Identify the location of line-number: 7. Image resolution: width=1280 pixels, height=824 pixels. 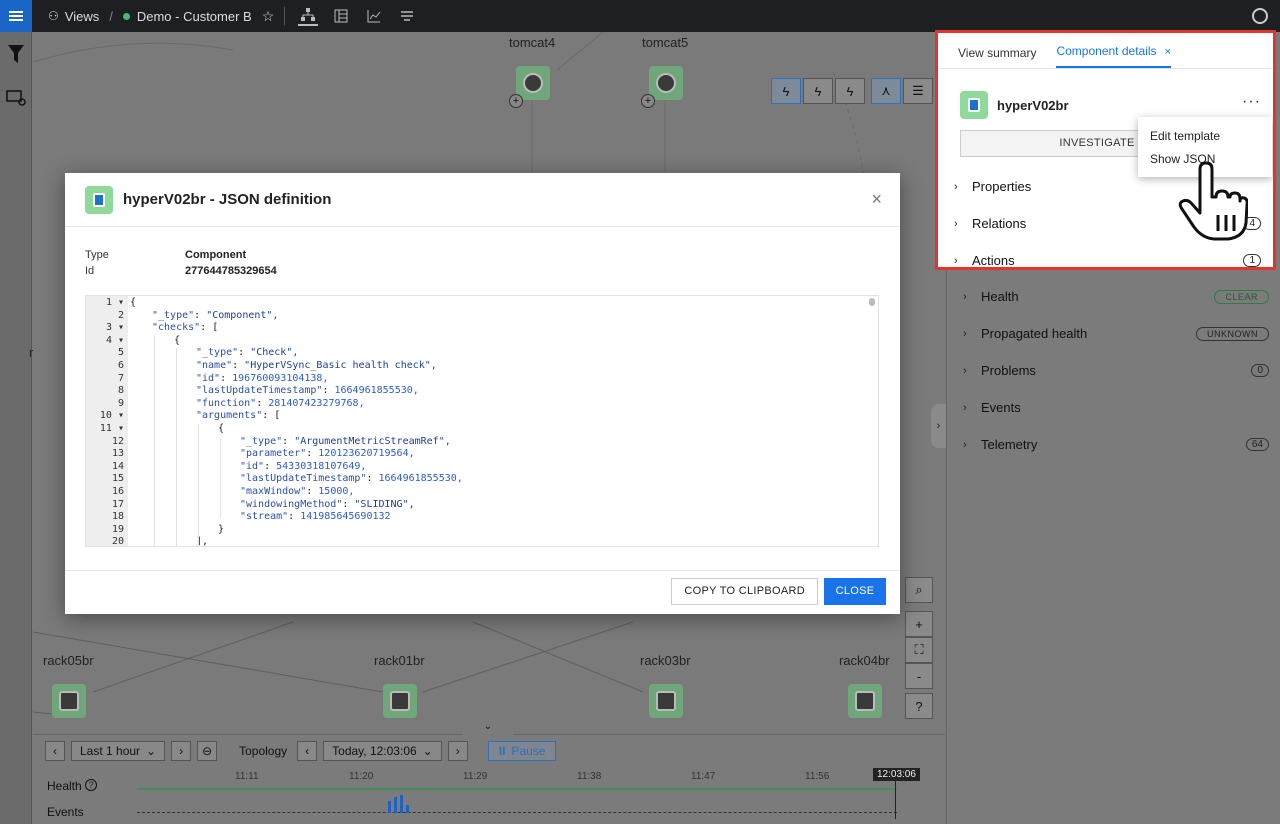
(120, 378).